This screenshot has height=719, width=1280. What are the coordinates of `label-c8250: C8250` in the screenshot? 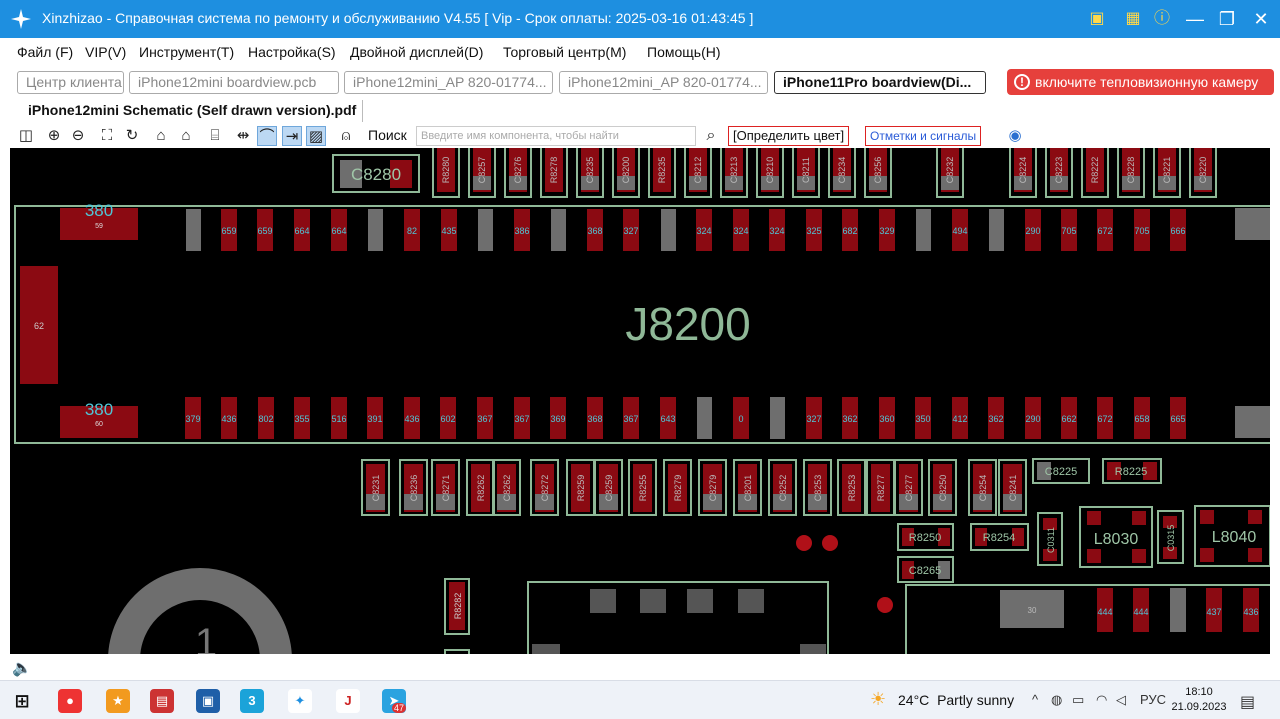 It's located at (943, 488).